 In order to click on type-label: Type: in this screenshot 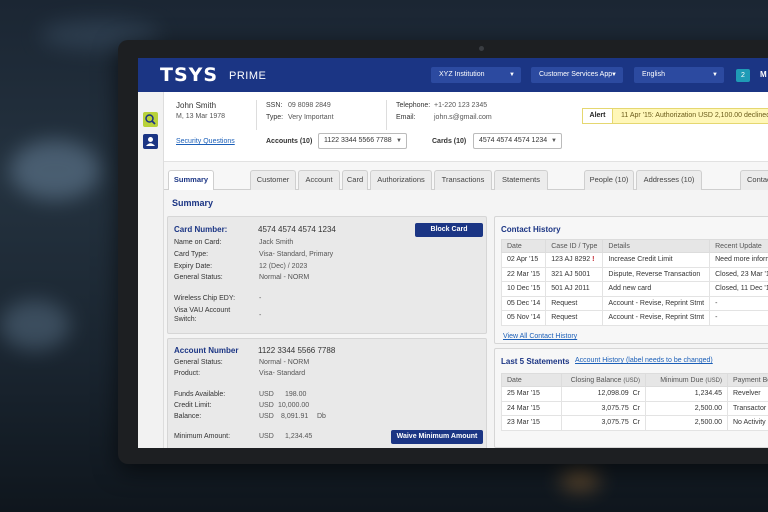, I will do `click(275, 117)`.